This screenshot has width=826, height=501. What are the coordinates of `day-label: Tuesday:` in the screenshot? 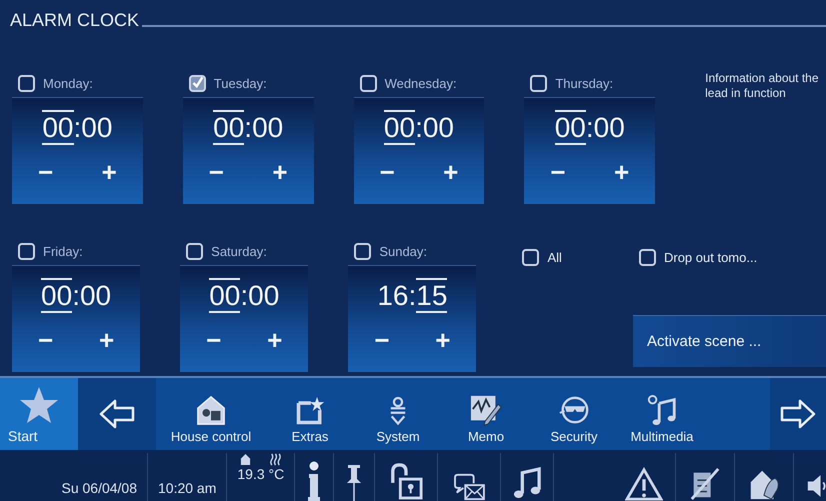 It's located at (240, 83).